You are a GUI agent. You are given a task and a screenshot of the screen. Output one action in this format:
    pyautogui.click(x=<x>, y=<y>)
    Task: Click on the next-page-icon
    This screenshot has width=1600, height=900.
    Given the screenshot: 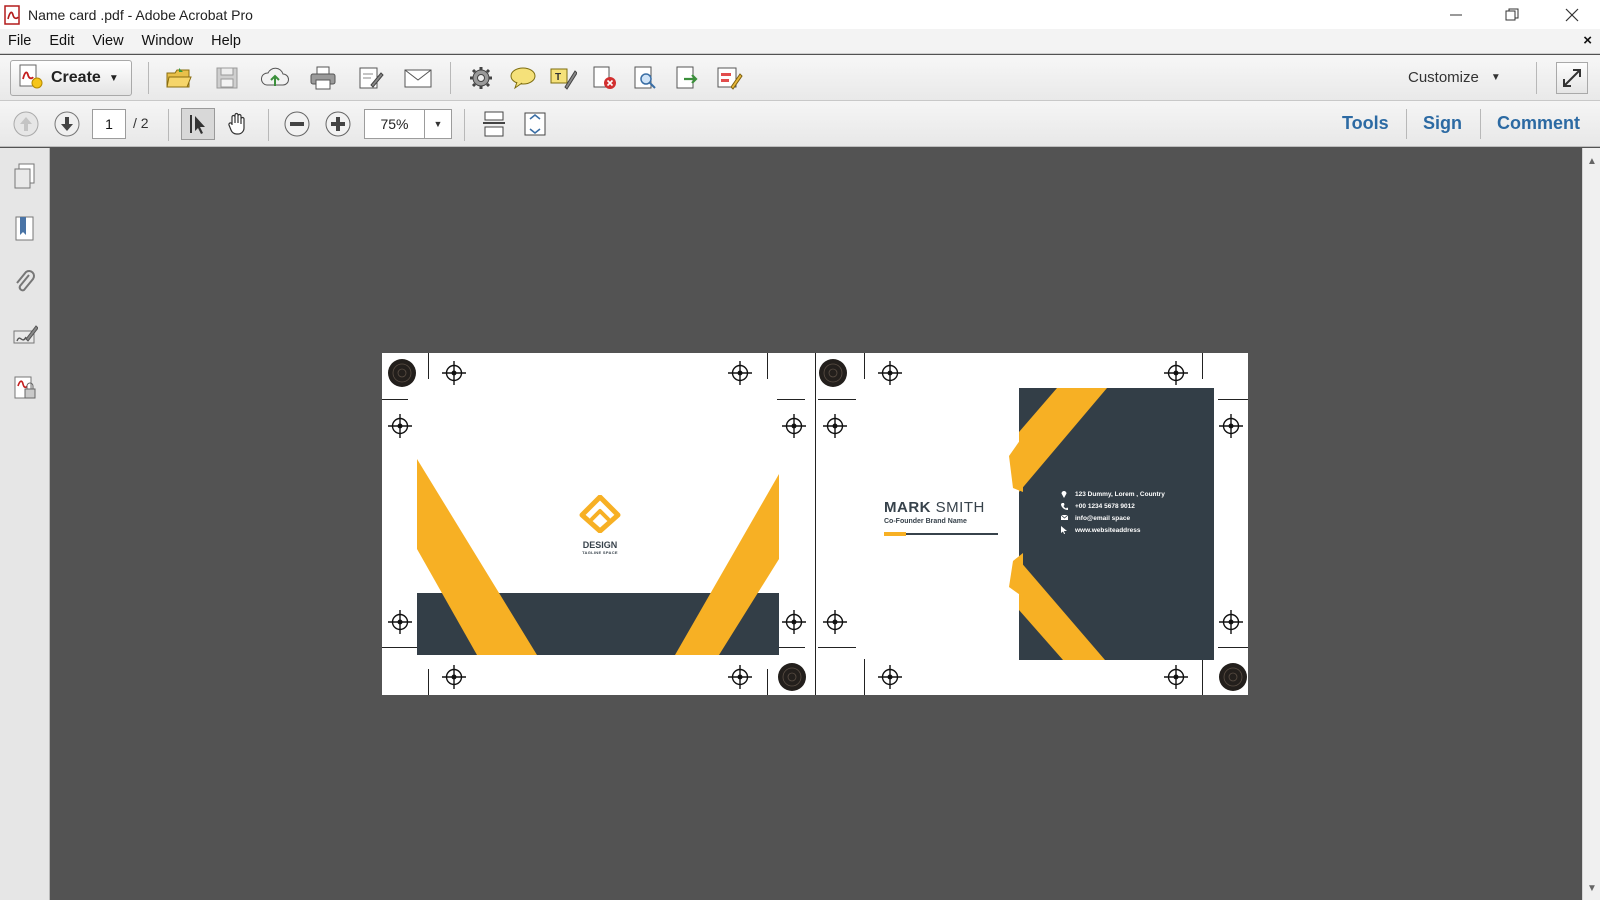 What is the action you would take?
    pyautogui.click(x=67, y=124)
    